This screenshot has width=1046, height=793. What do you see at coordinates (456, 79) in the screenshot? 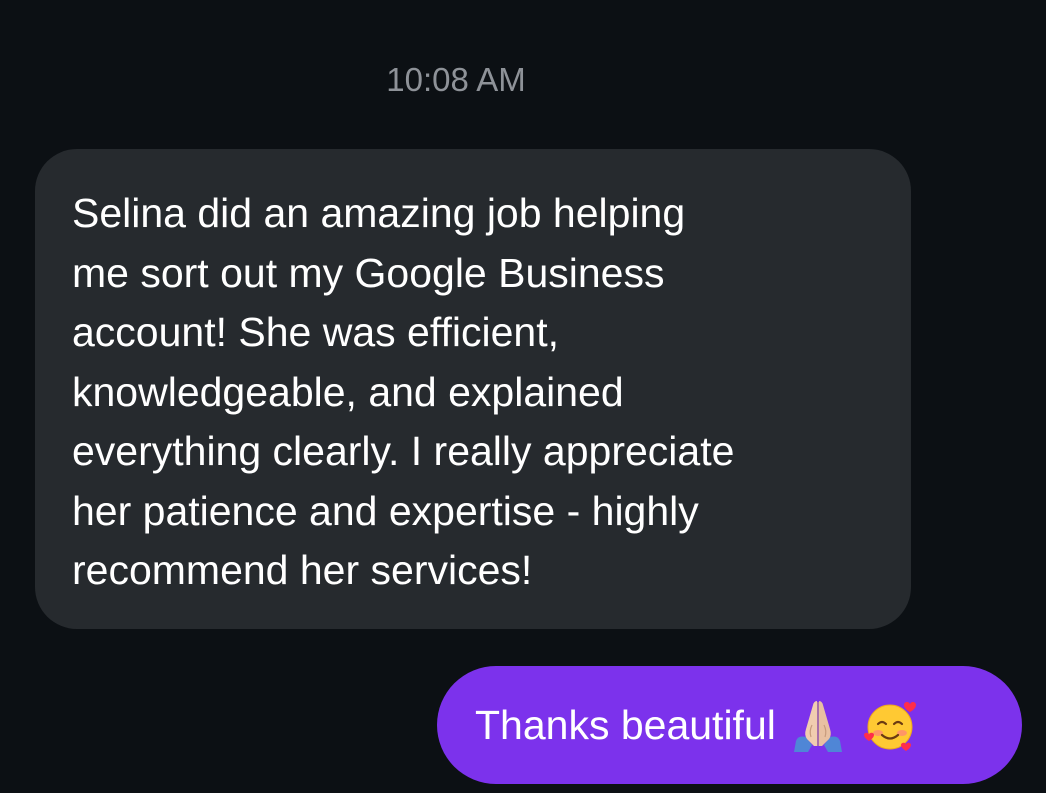
I see `message-timestamp: 10:08 AM` at bounding box center [456, 79].